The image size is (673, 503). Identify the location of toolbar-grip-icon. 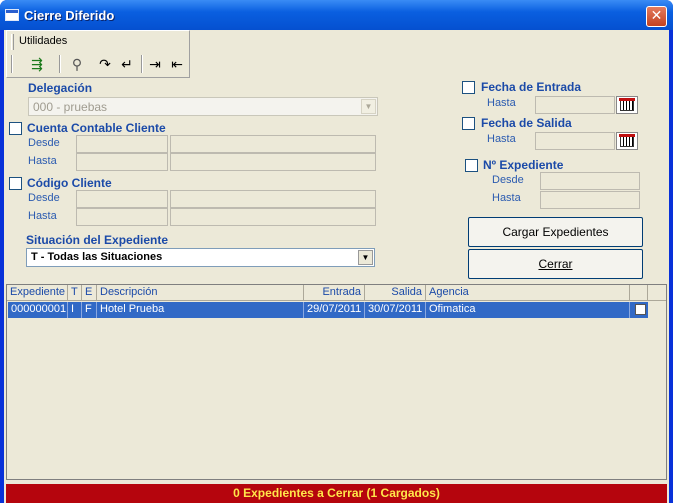
(12, 64).